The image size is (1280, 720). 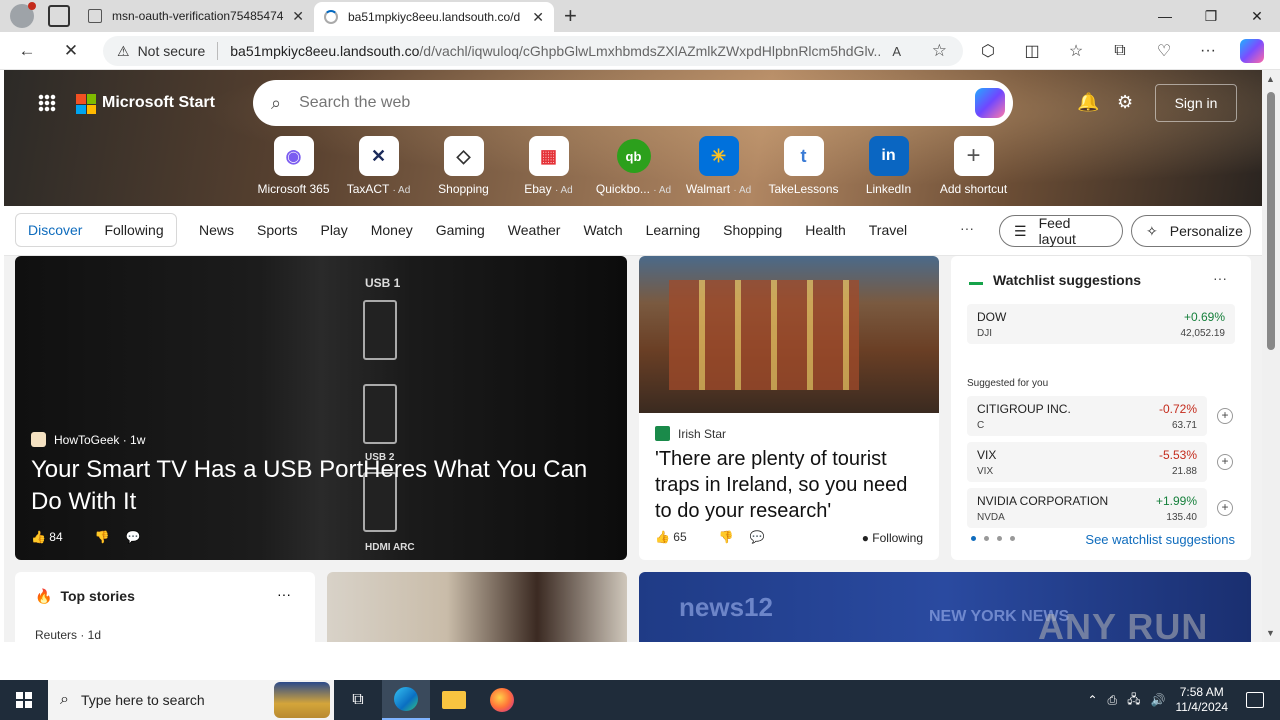 What do you see at coordinates (24, 700) in the screenshot?
I see `start-button` at bounding box center [24, 700].